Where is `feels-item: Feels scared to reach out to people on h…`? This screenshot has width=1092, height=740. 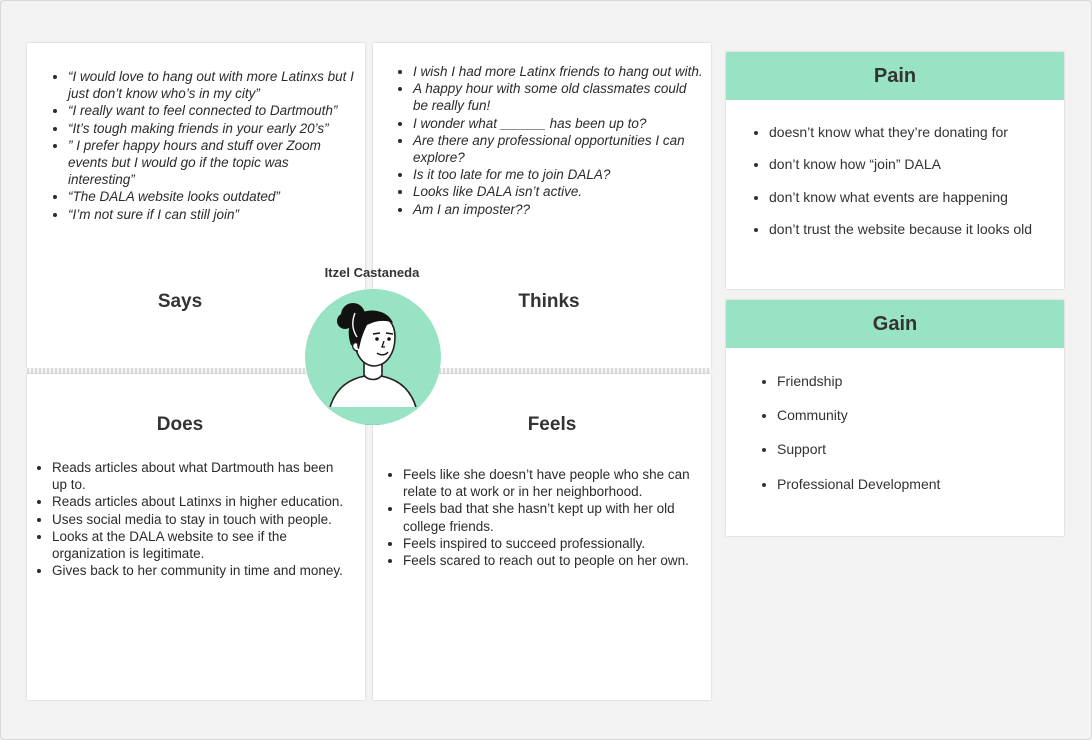 feels-item: Feels scared to reach out to people on h… is located at coordinates (553, 560).